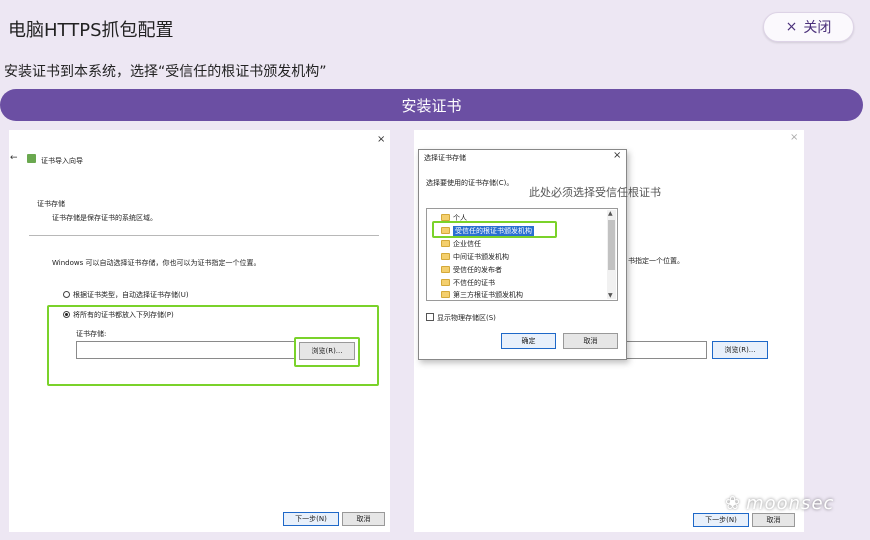 The image size is (870, 540). Describe the element at coordinates (482, 294) in the screenshot. I see `tree-item: 第三方根证书颁发机构` at that location.